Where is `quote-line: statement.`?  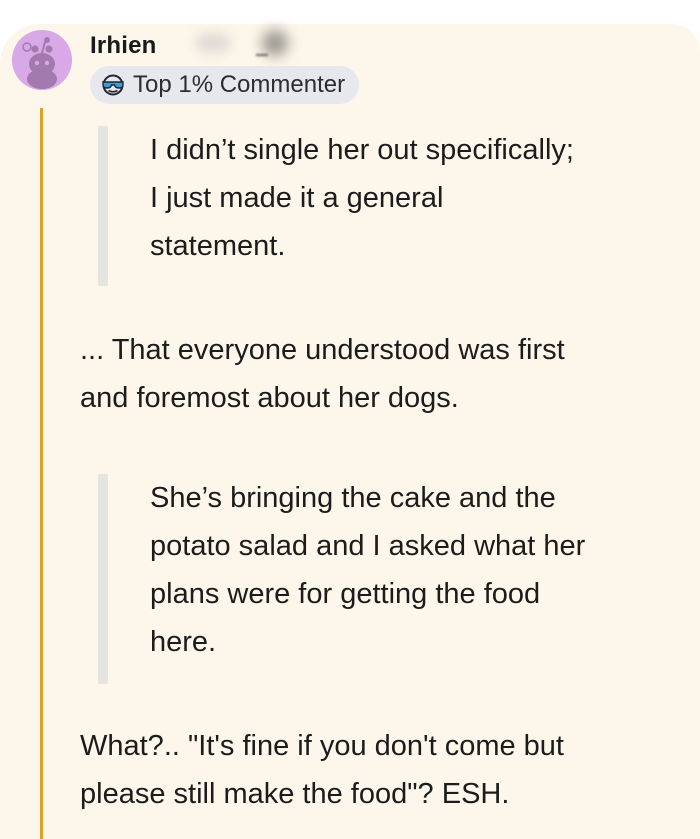
quote-line: statement. is located at coordinates (218, 246).